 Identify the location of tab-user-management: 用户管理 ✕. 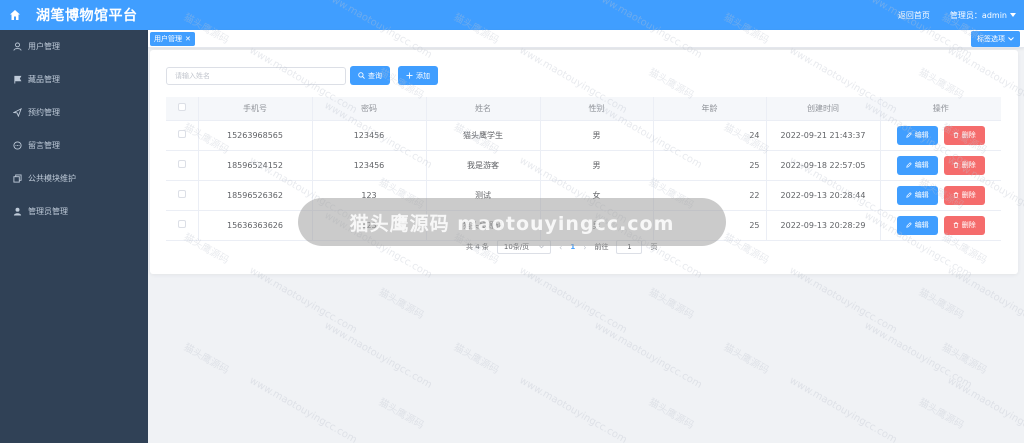
(172, 39).